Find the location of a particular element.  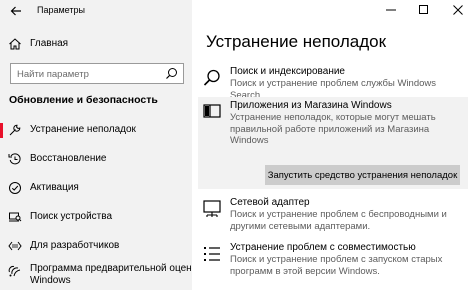

sidebar-item-developers: Для разработчиков is located at coordinates (96, 246).